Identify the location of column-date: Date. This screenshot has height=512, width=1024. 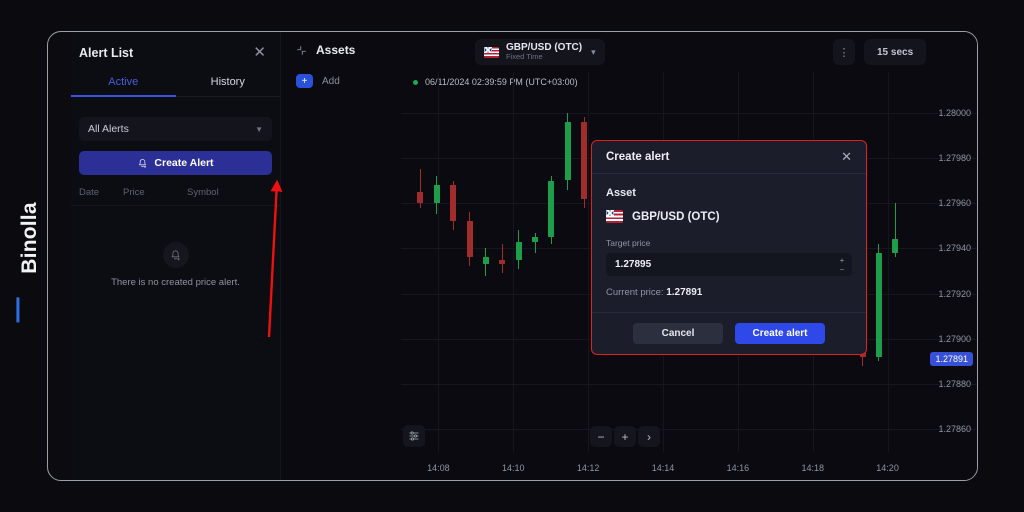
(89, 192).